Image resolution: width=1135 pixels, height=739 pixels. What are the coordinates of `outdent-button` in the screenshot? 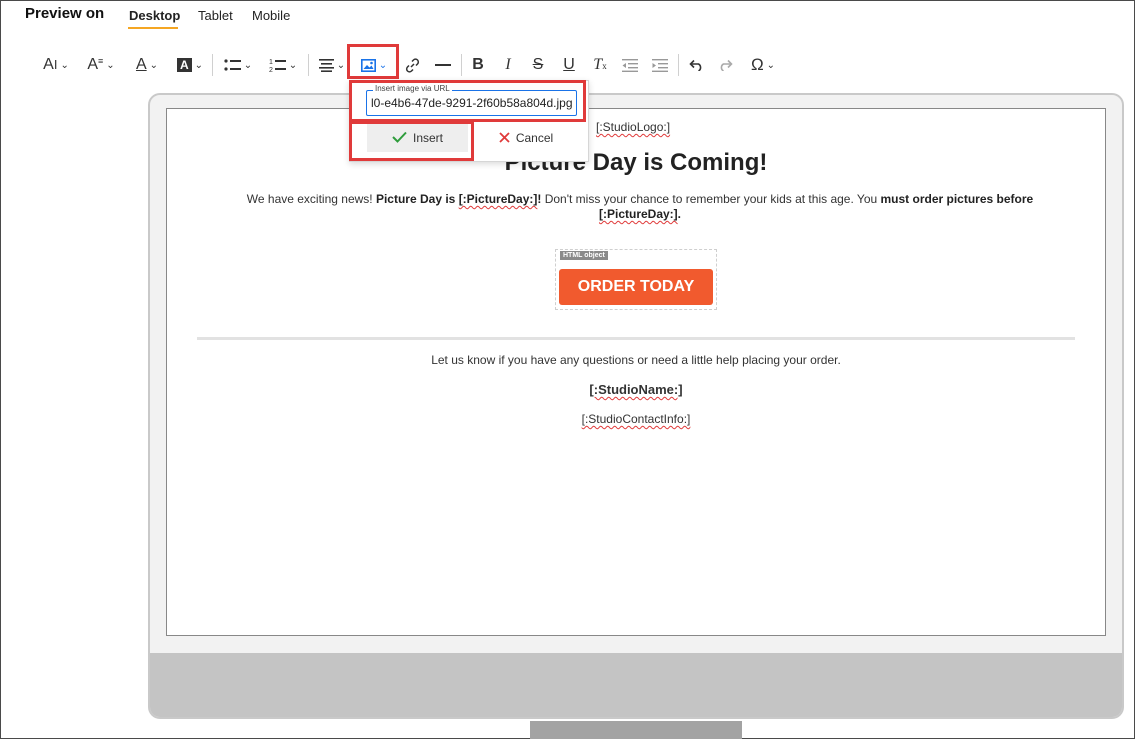 It's located at (630, 65).